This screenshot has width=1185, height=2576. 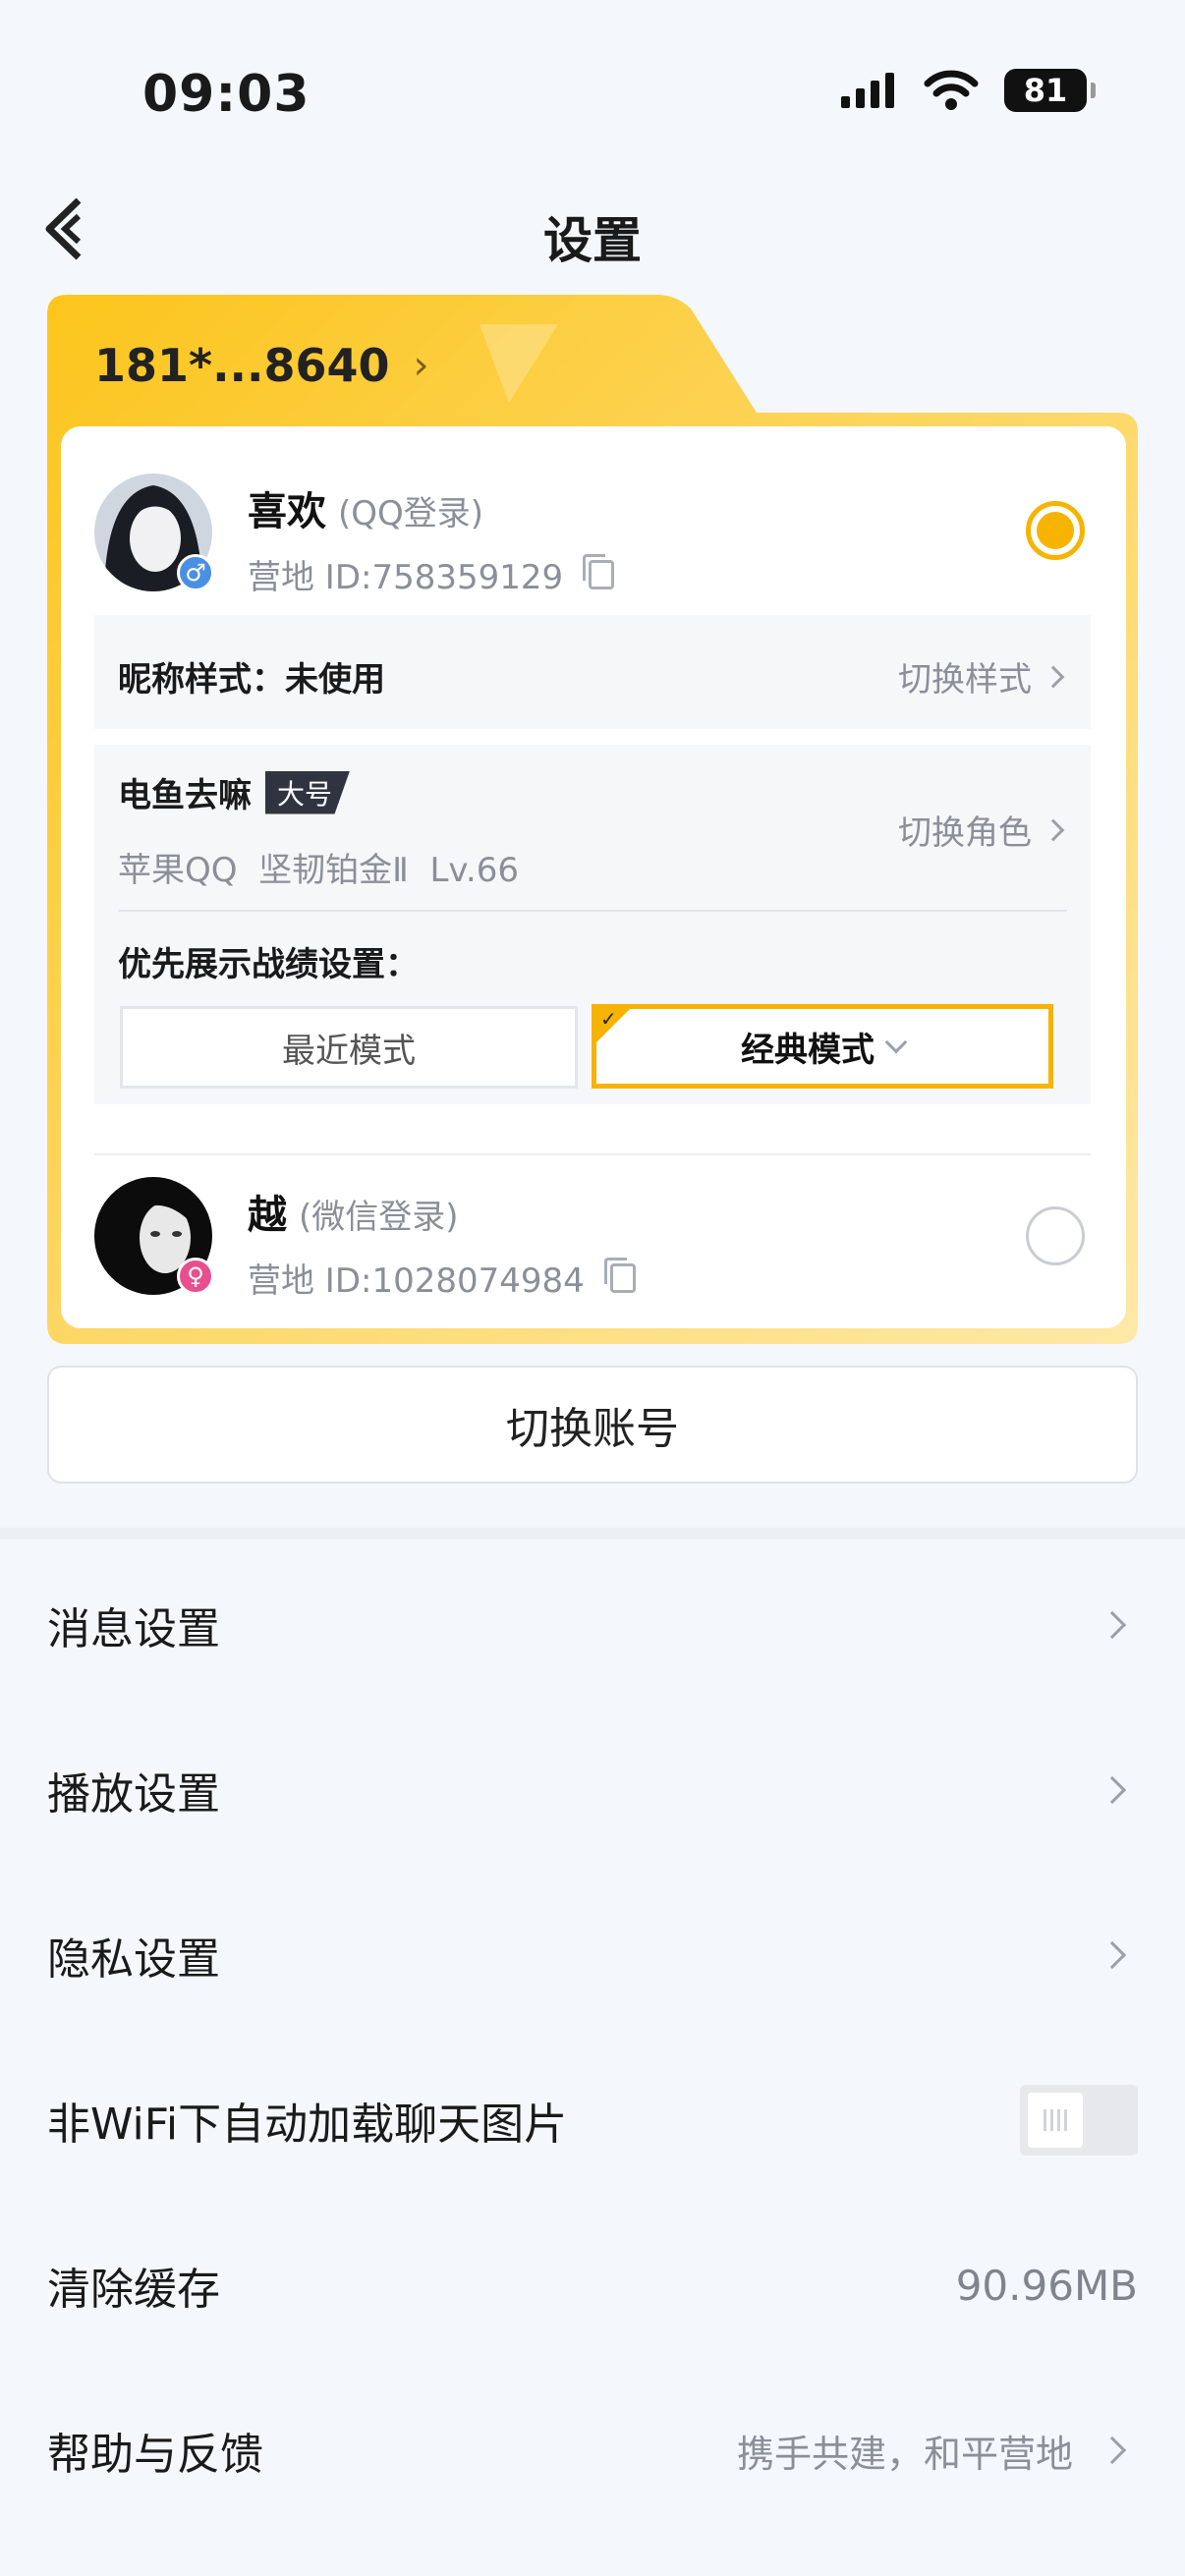 What do you see at coordinates (442, 1242) in the screenshot?
I see `account-info: 越 (微信登录) 营地 ID:1028074984` at bounding box center [442, 1242].